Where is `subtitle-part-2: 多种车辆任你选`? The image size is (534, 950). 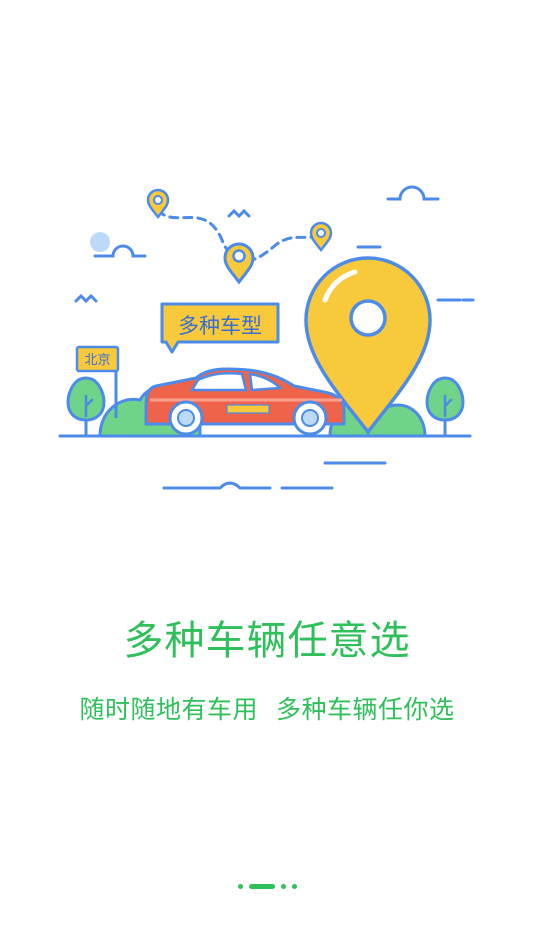 subtitle-part-2: 多种车辆任你选 is located at coordinates (365, 709).